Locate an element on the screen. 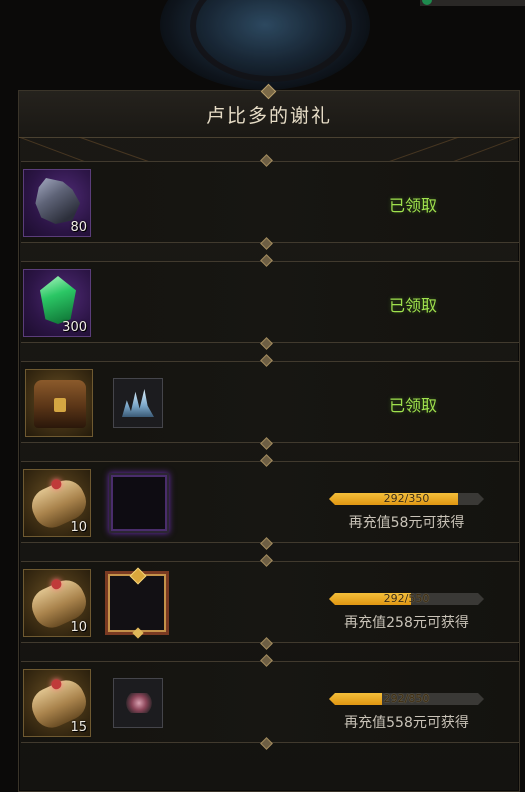  reward-row-3: 已领取 is located at coordinates (269, 402).